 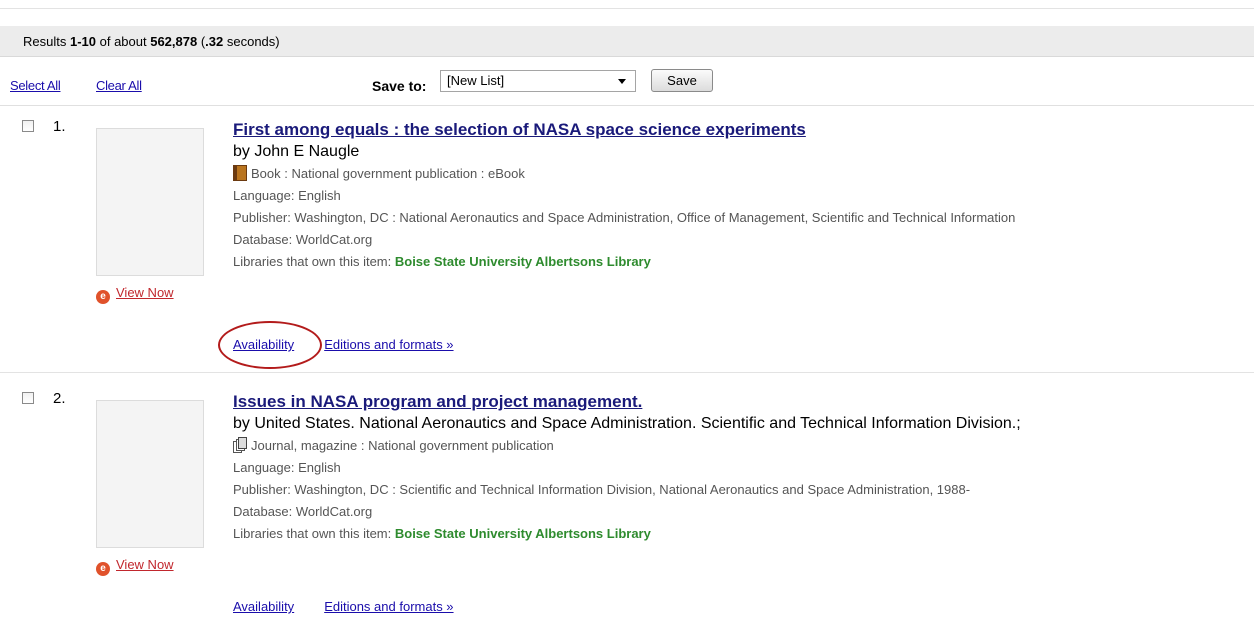 What do you see at coordinates (59, 126) in the screenshot?
I see `record-number: 1.` at bounding box center [59, 126].